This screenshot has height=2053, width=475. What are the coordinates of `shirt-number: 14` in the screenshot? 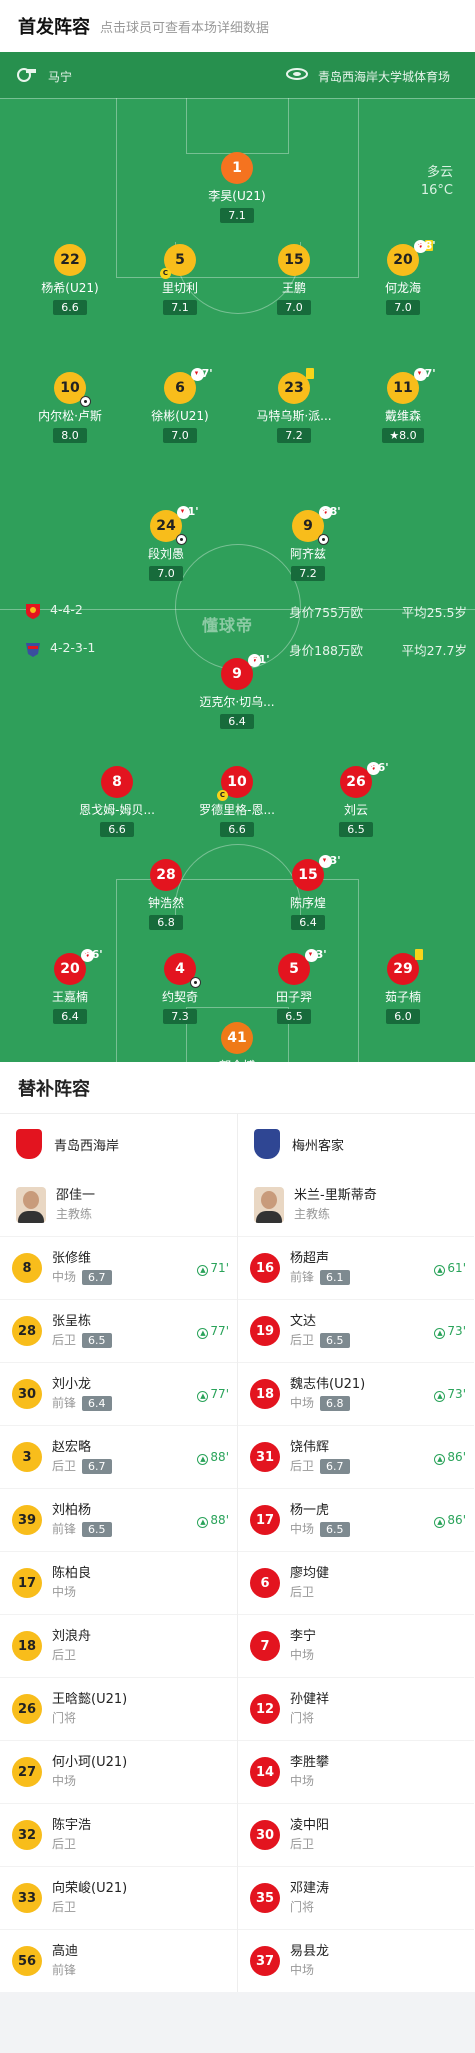 It's located at (265, 1772).